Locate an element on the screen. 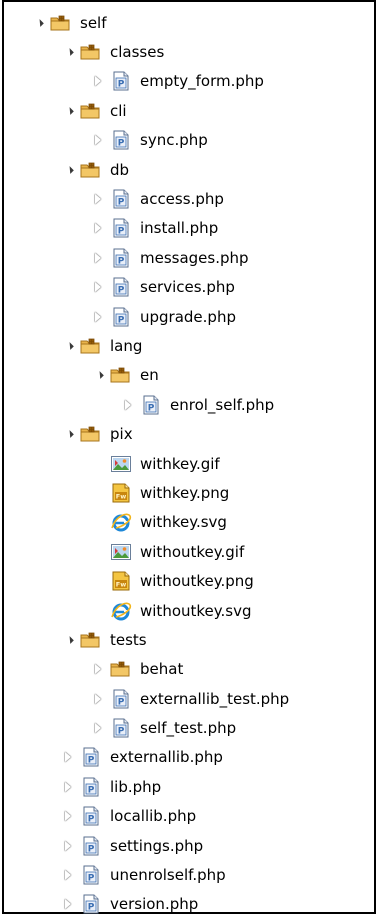 The image size is (381, 919). tree-item-withkey-png: Fw withkey.png is located at coordinates (189, 492).